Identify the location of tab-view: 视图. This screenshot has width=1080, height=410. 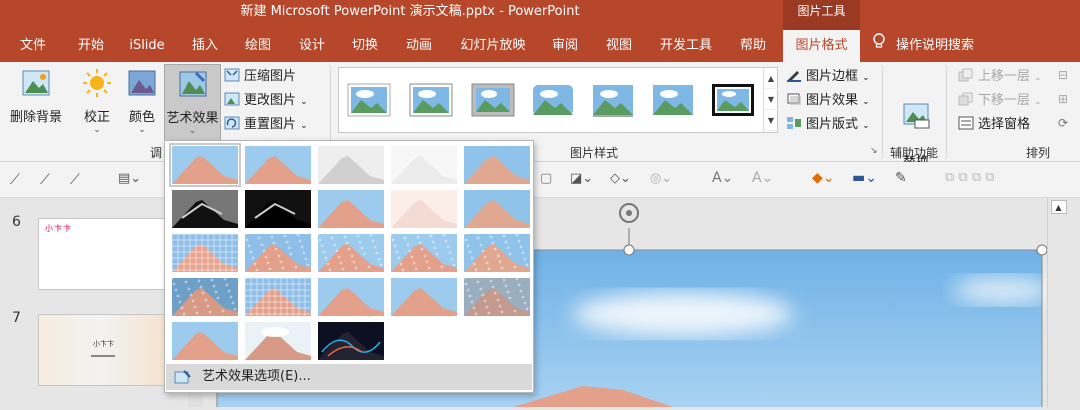
(619, 46).